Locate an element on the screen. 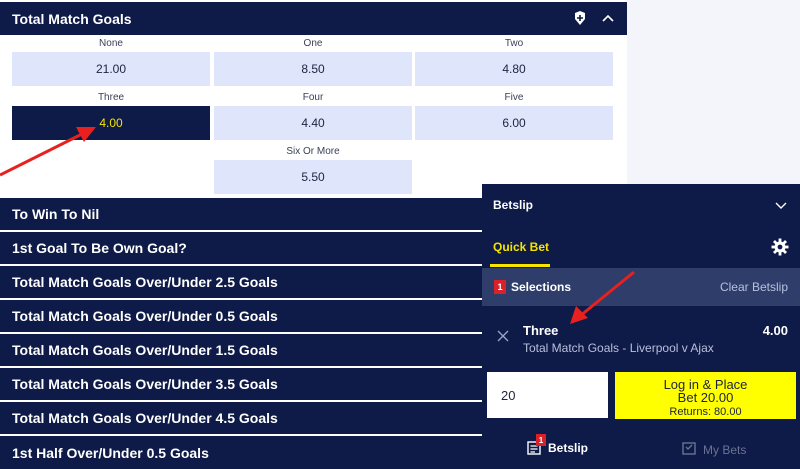 The width and height of the screenshot is (800, 469). chevron-up-icon is located at coordinates (608, 18).